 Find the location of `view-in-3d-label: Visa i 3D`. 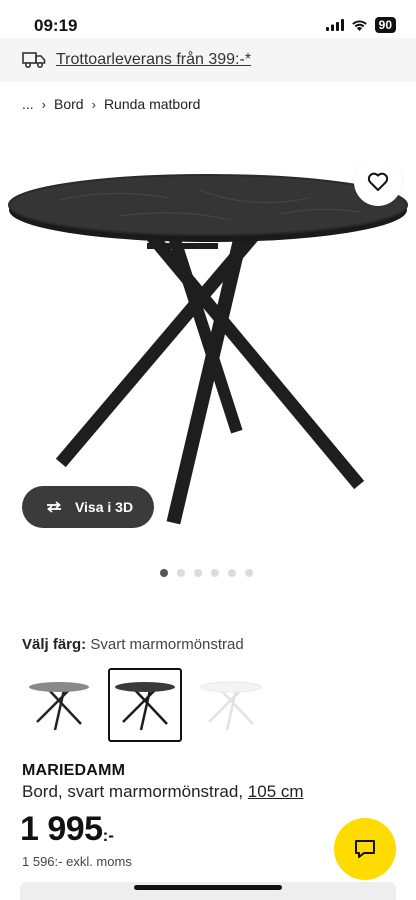

view-in-3d-label: Visa i 3D is located at coordinates (104, 507).